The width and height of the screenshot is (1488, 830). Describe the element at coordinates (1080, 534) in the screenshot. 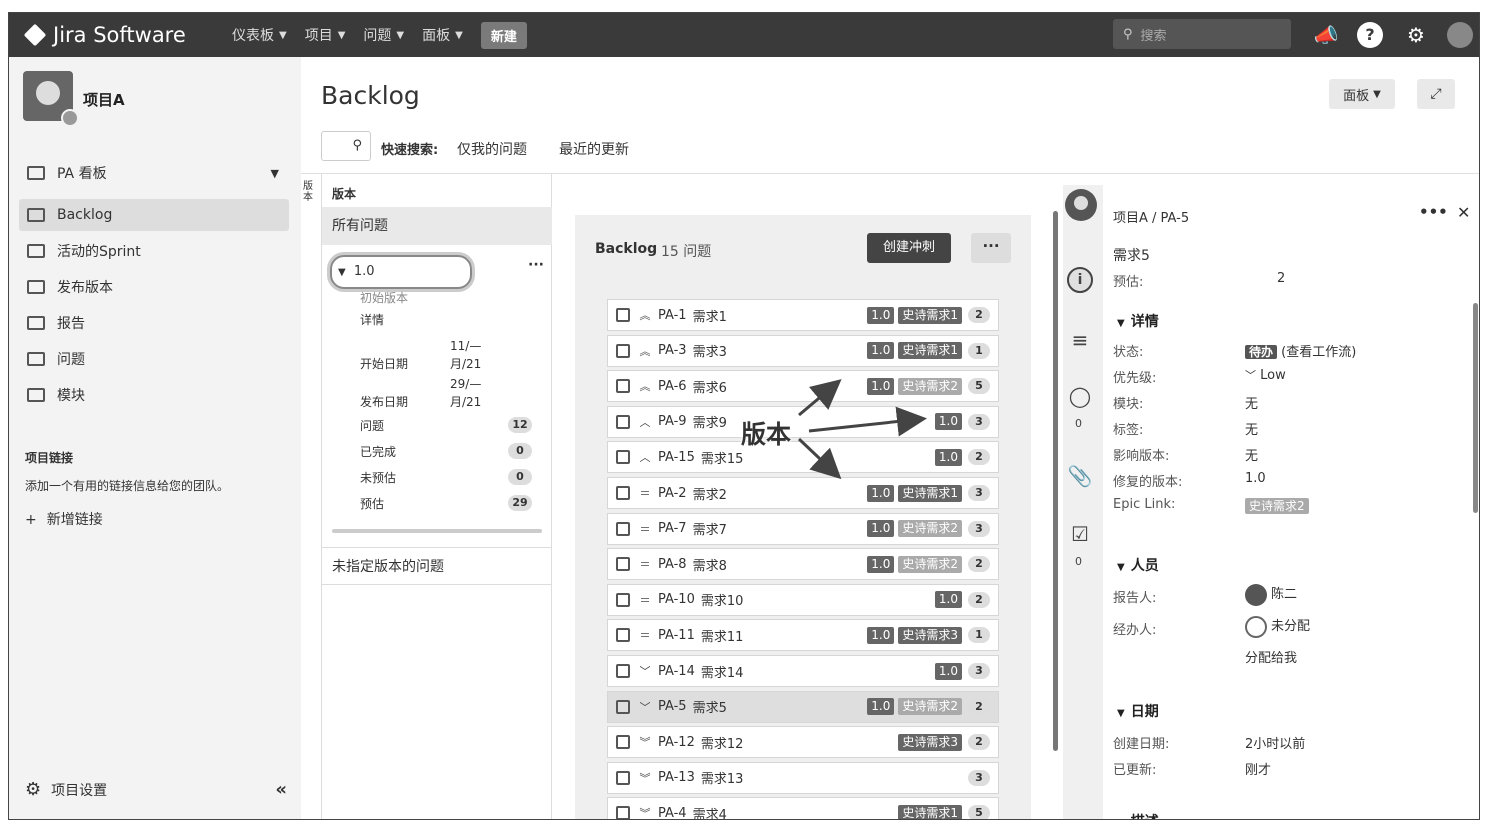

I see `checklist-icon: ☑` at that location.